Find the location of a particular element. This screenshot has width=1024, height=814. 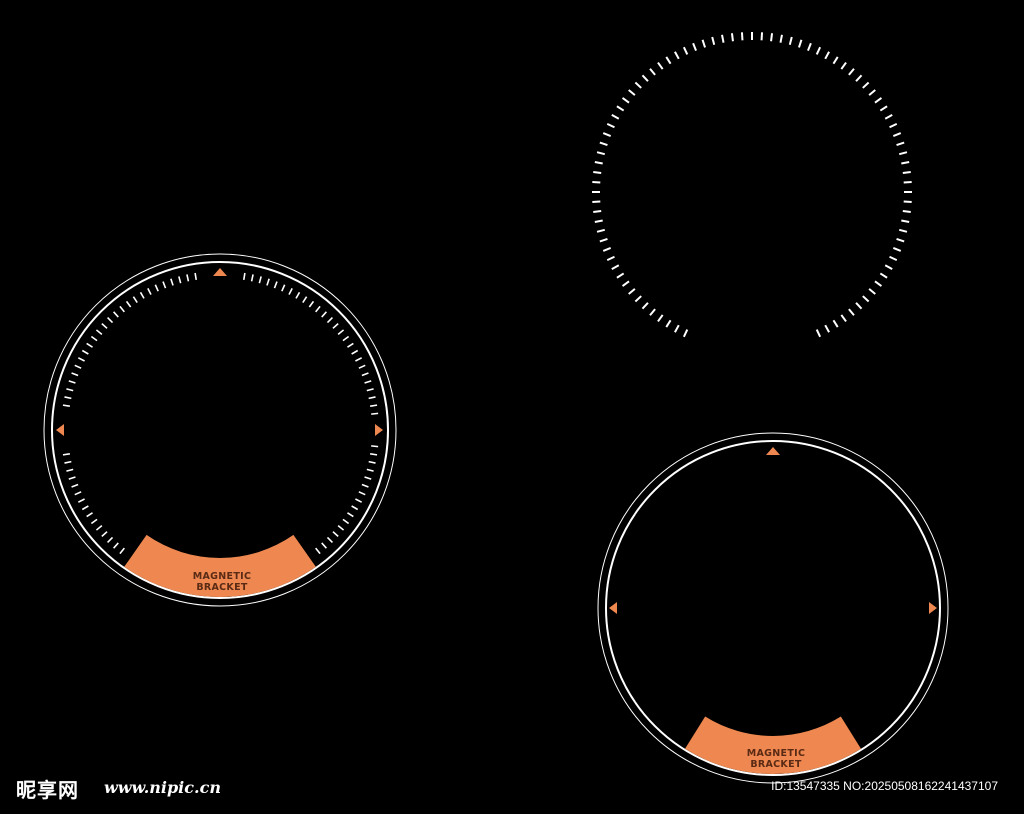

up-triangle-icon is located at coordinates (220, 272).